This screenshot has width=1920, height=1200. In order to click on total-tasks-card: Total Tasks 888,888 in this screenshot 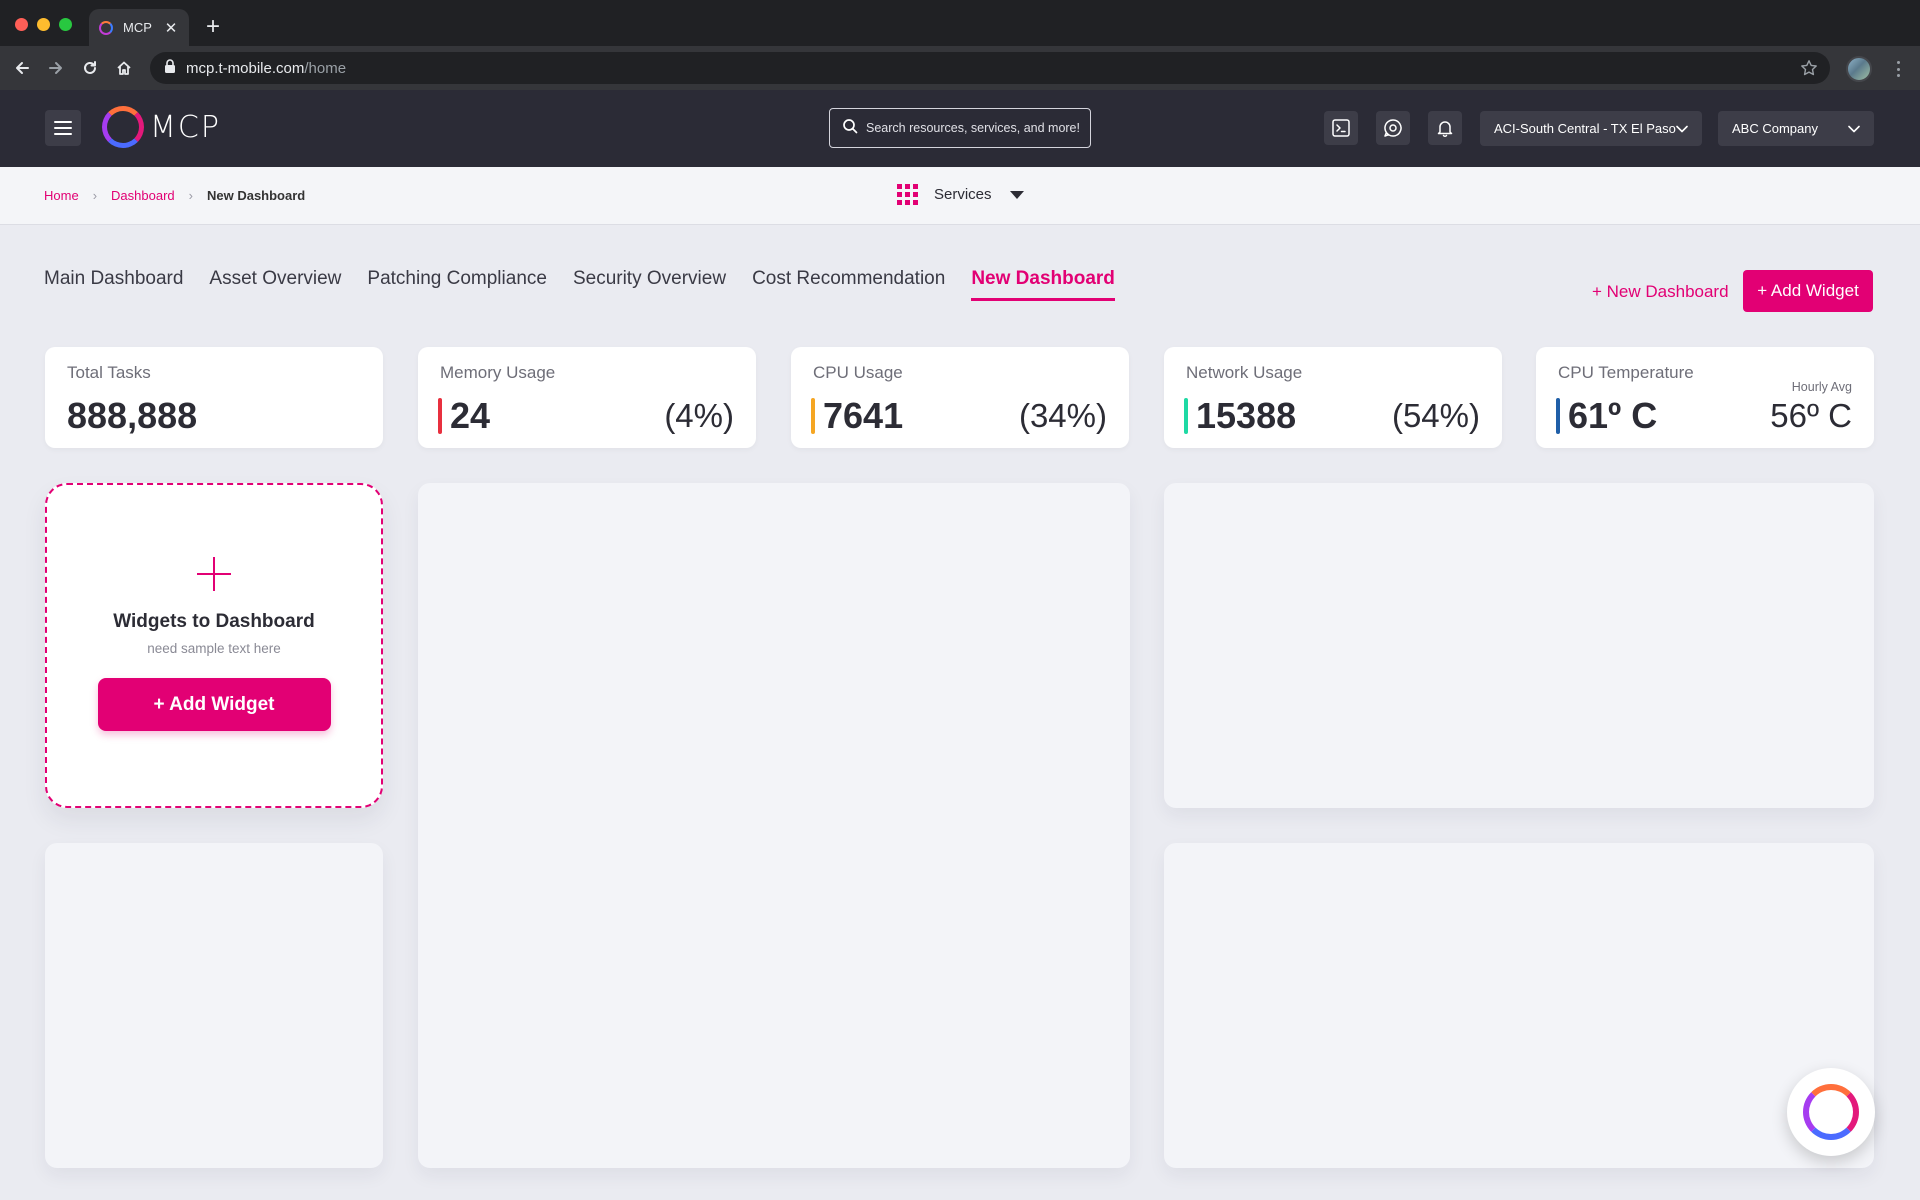, I will do `click(214, 397)`.